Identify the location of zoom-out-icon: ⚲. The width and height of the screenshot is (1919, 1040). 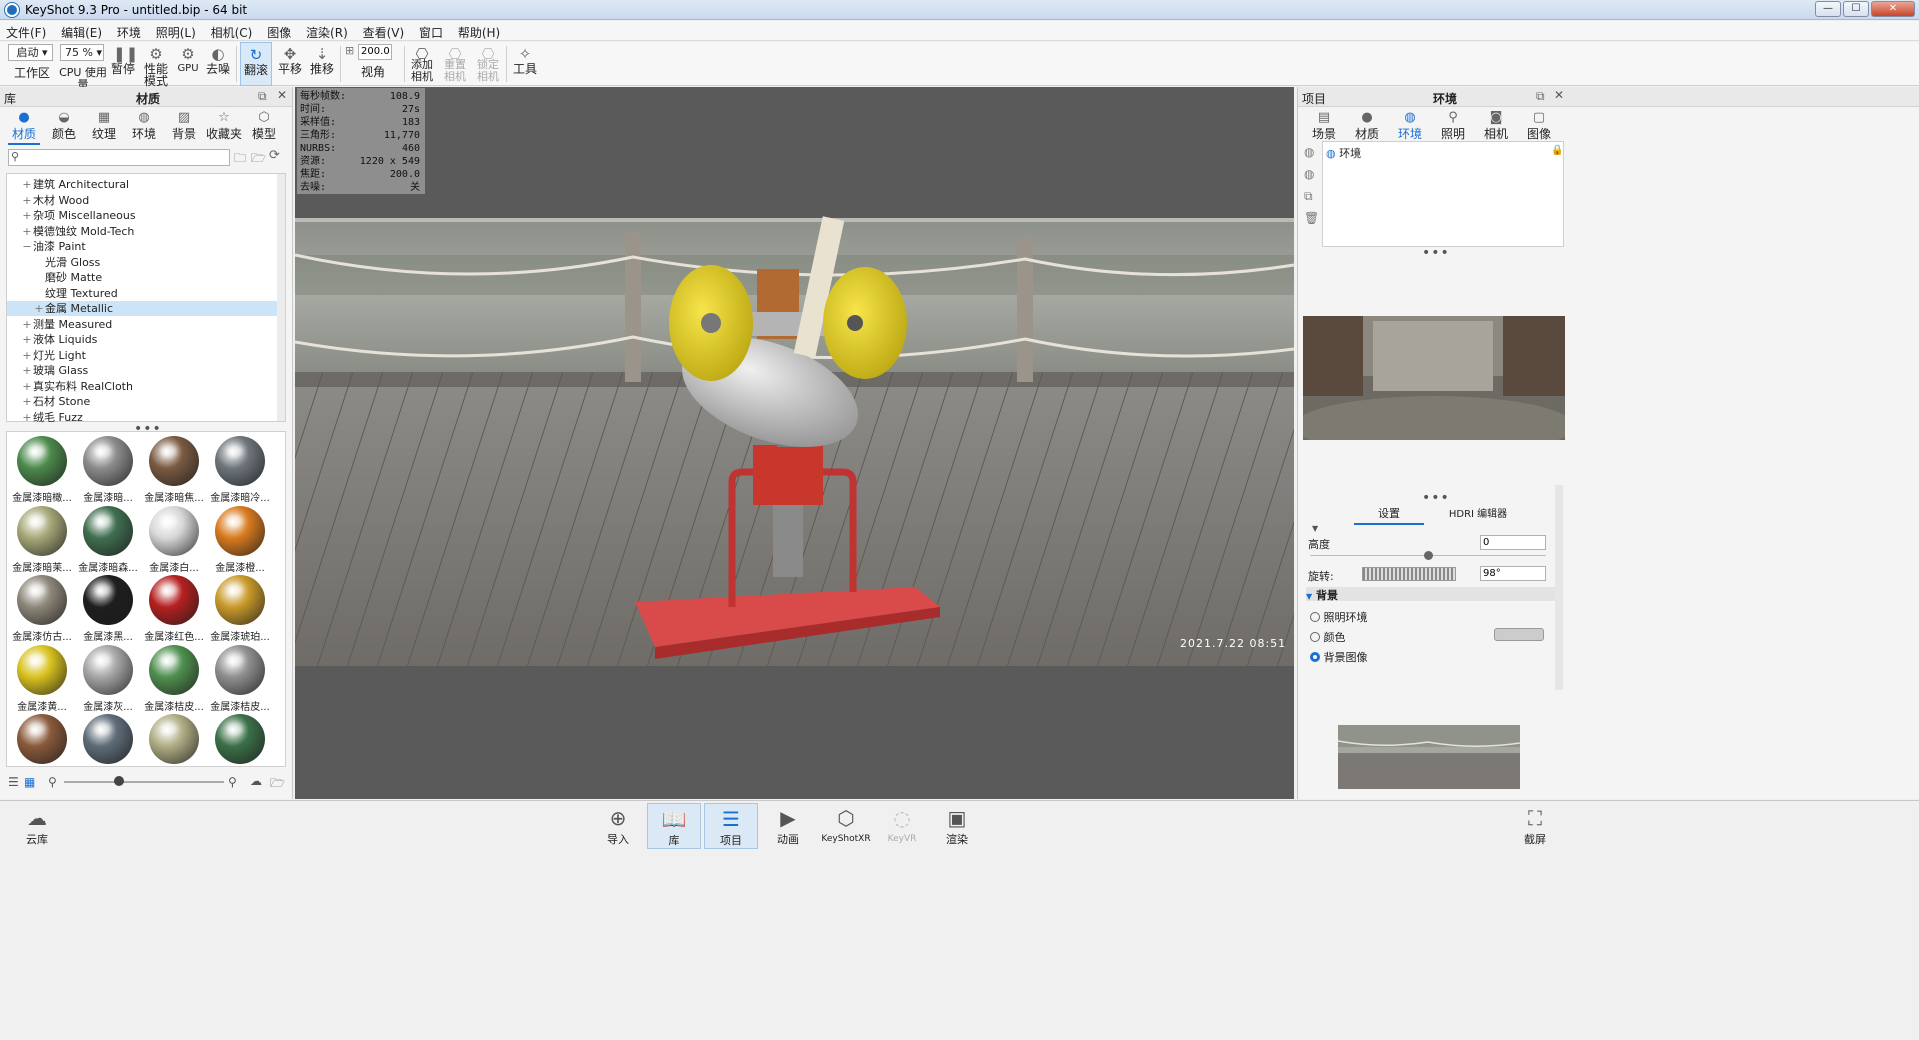
(52, 782).